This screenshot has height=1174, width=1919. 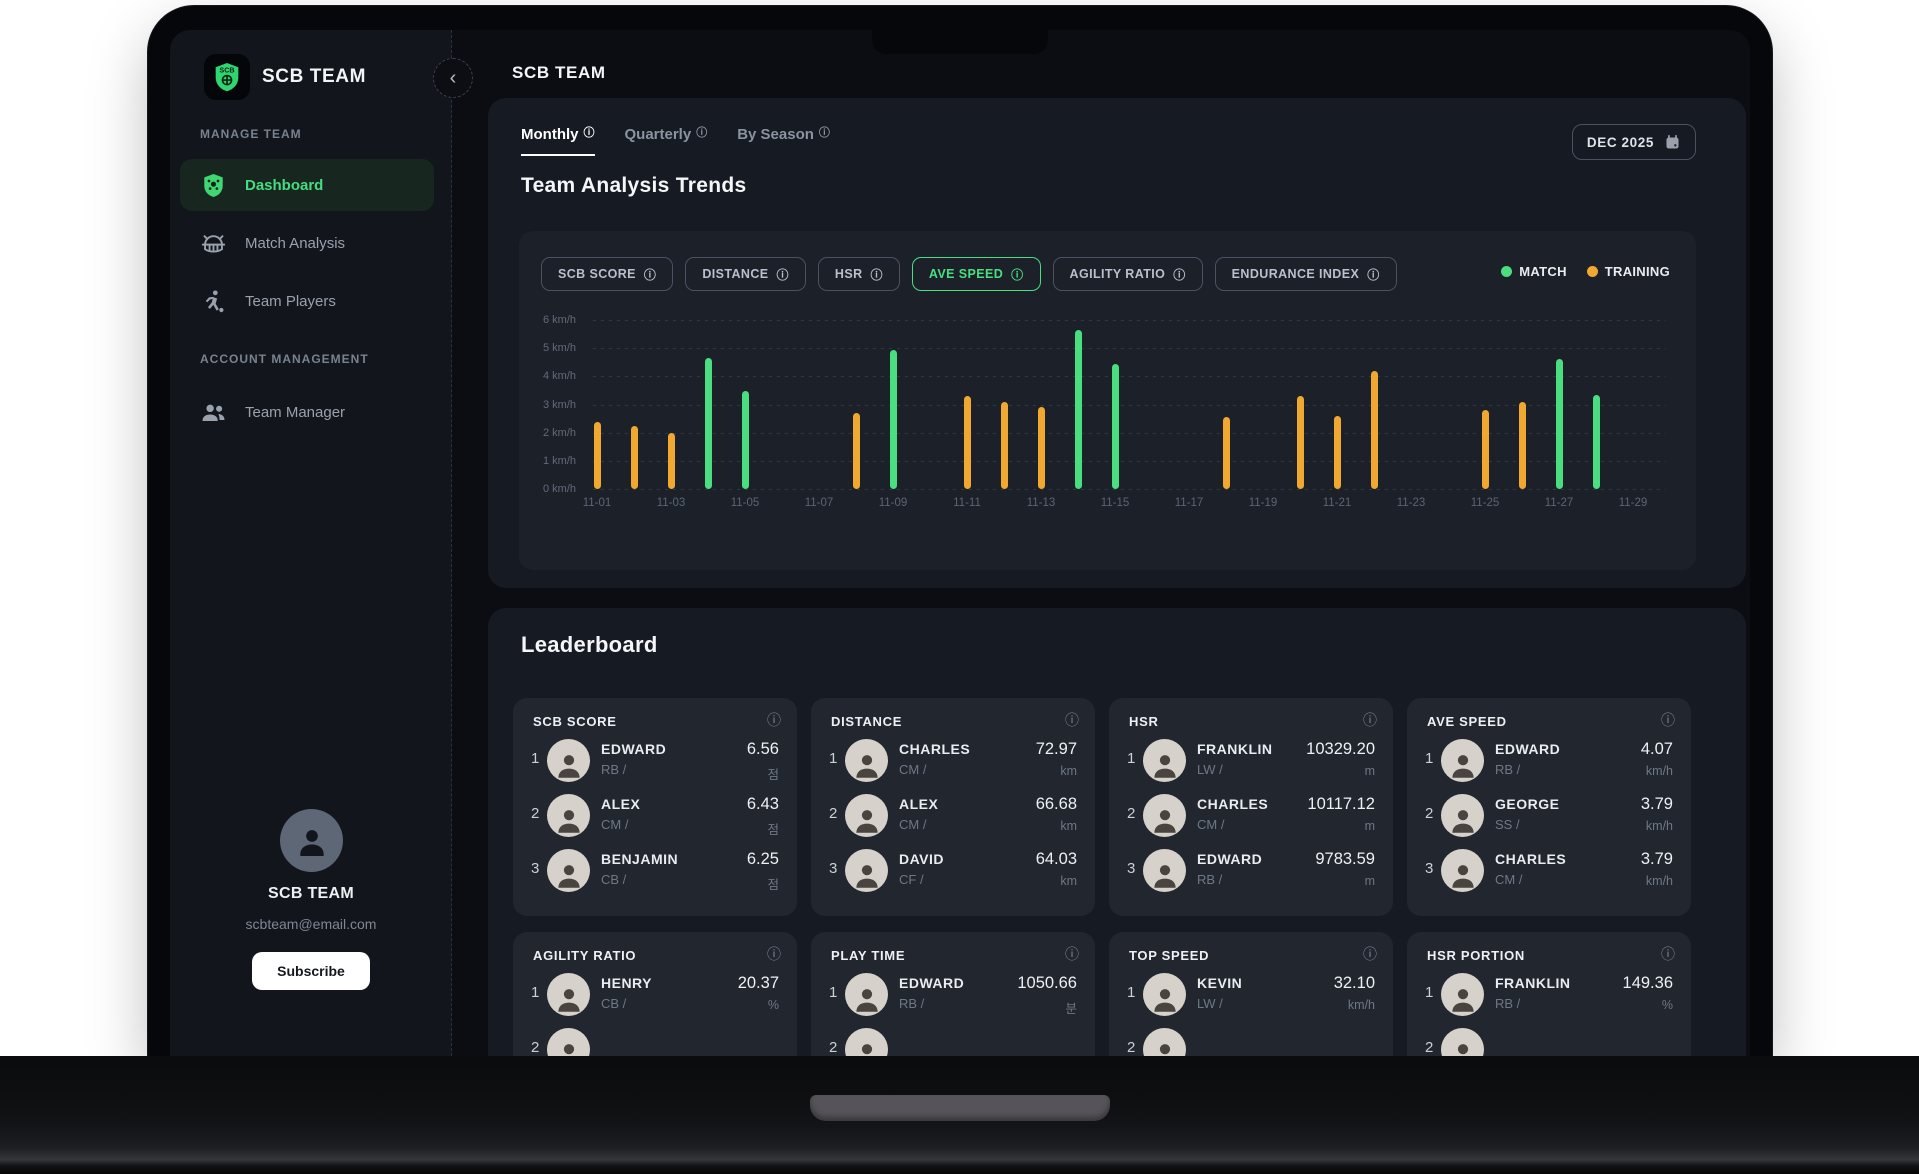 I want to click on sidebar-collapse-button: ‹, so click(x=453, y=78).